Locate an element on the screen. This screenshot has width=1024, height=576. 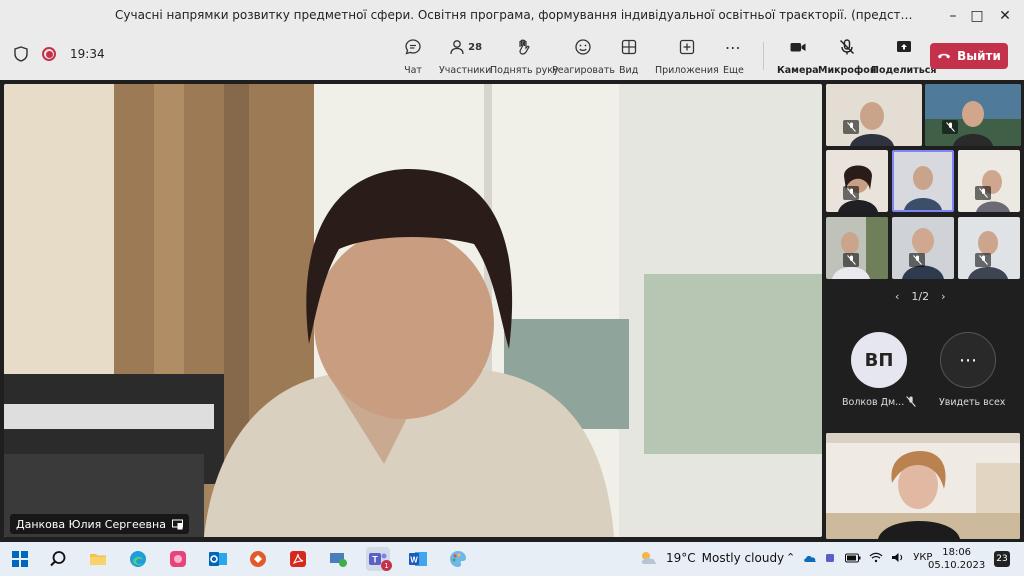
taskbar-remote-app is located at coordinates (258, 559).